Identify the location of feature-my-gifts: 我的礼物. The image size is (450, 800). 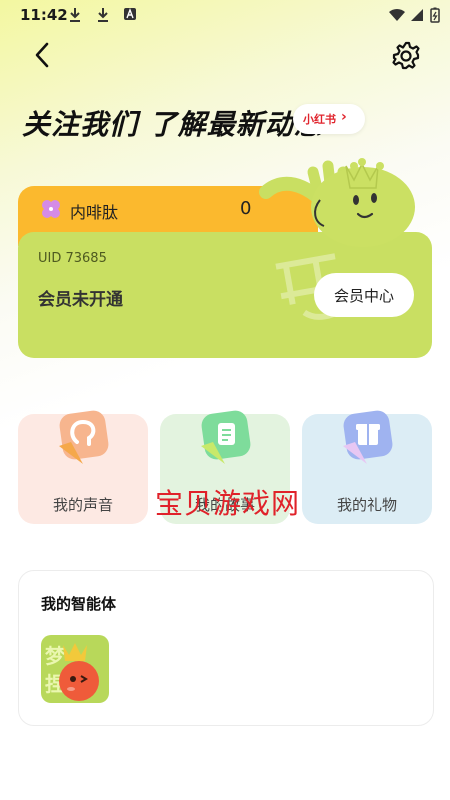
(367, 467).